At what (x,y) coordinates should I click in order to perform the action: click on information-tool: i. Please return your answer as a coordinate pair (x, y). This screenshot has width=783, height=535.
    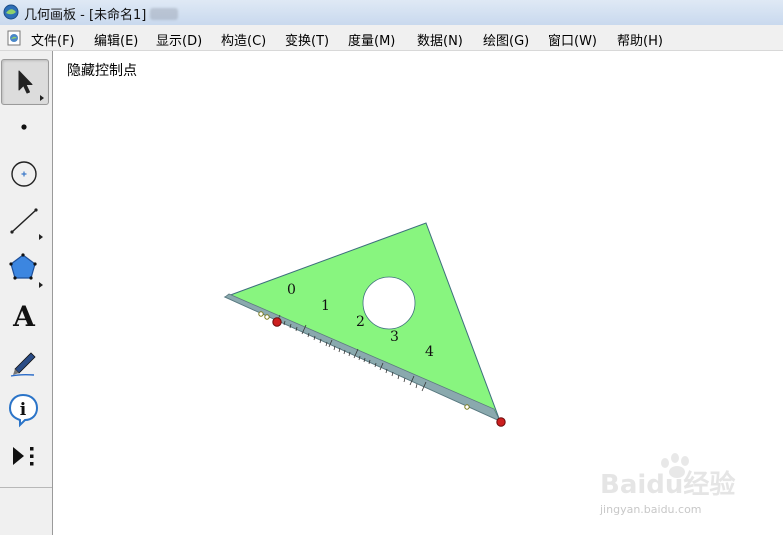
    Looking at the image, I should click on (24, 409).